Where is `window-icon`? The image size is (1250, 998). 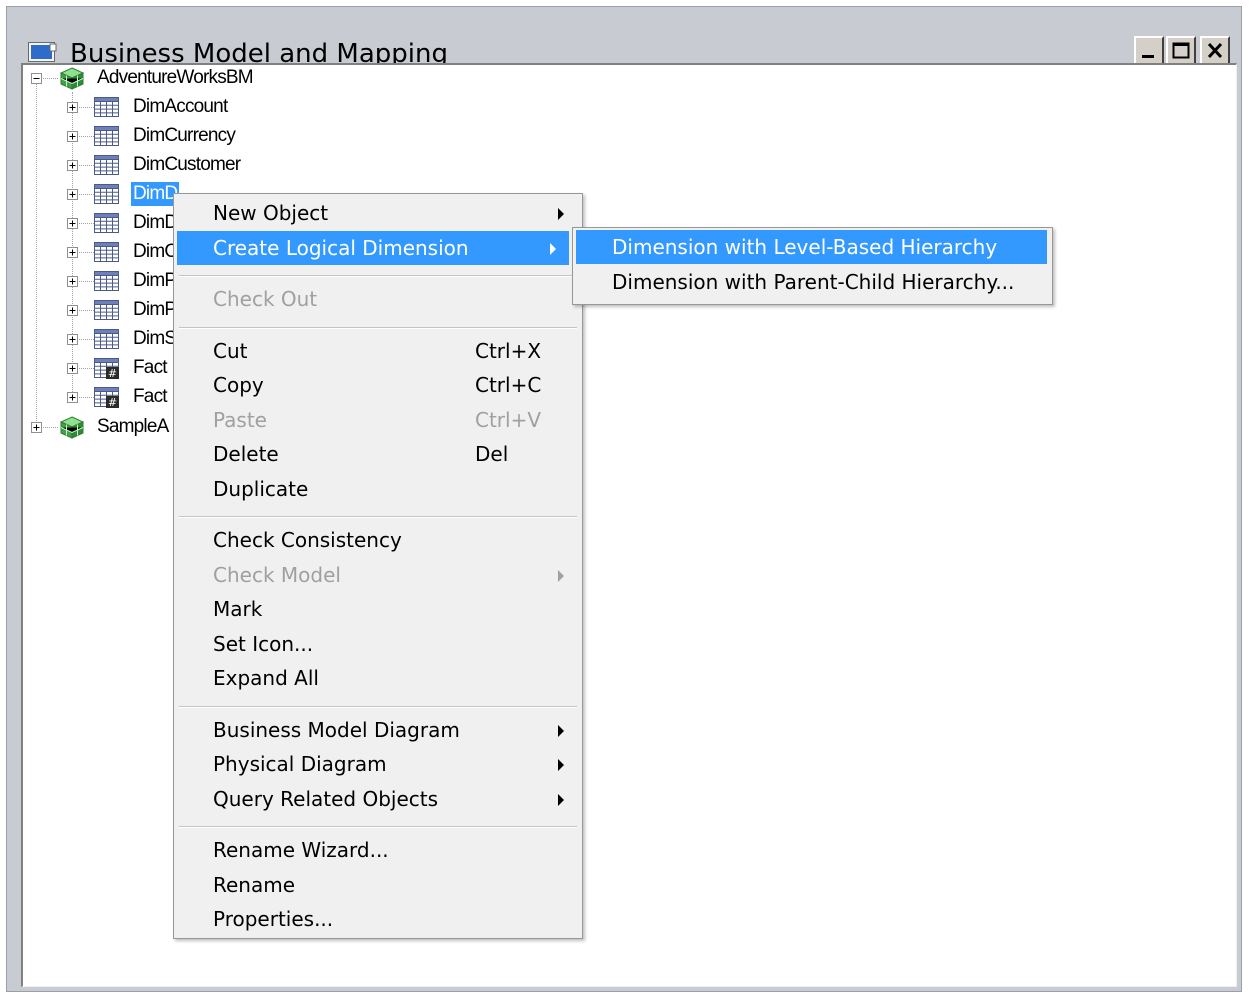
window-icon is located at coordinates (43, 53).